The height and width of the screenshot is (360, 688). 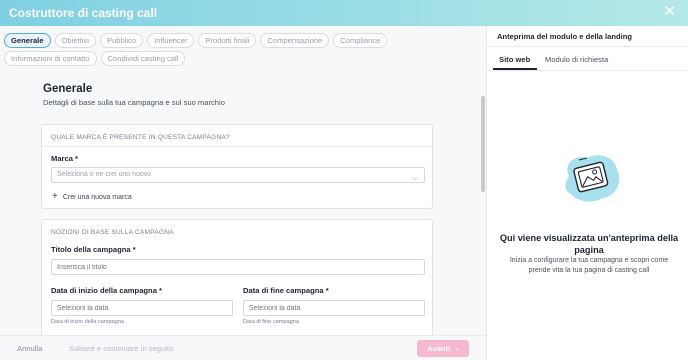 I want to click on image-preview-icon, so click(x=592, y=178).